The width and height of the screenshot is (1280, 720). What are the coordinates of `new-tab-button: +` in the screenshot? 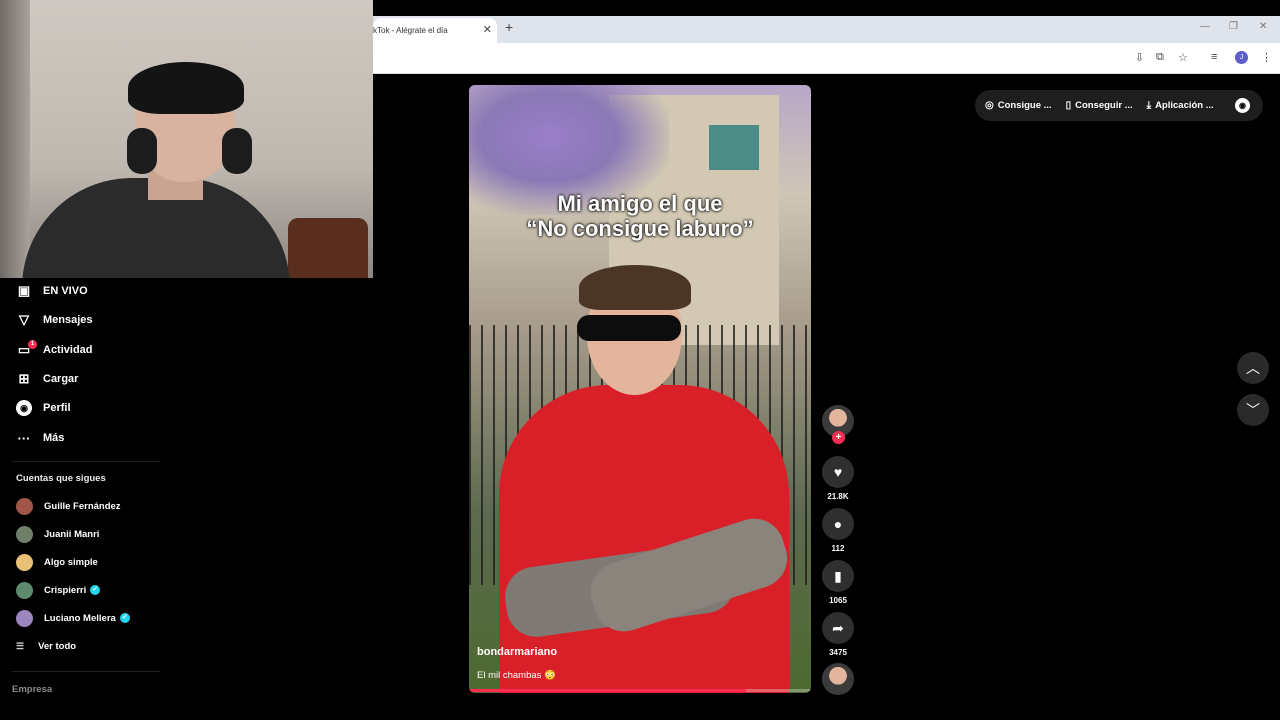 It's located at (509, 27).